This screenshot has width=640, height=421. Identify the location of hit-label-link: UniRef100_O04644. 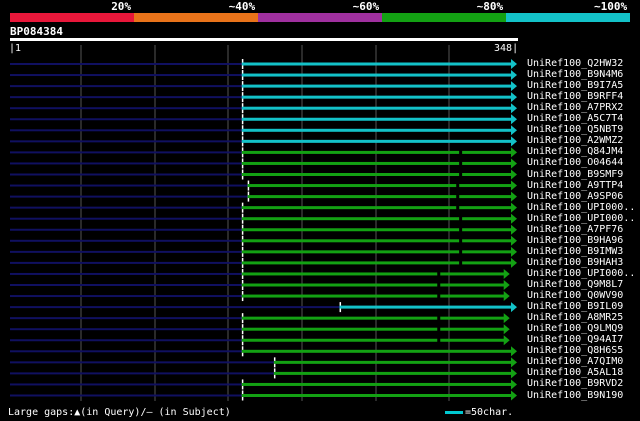
(575, 163).